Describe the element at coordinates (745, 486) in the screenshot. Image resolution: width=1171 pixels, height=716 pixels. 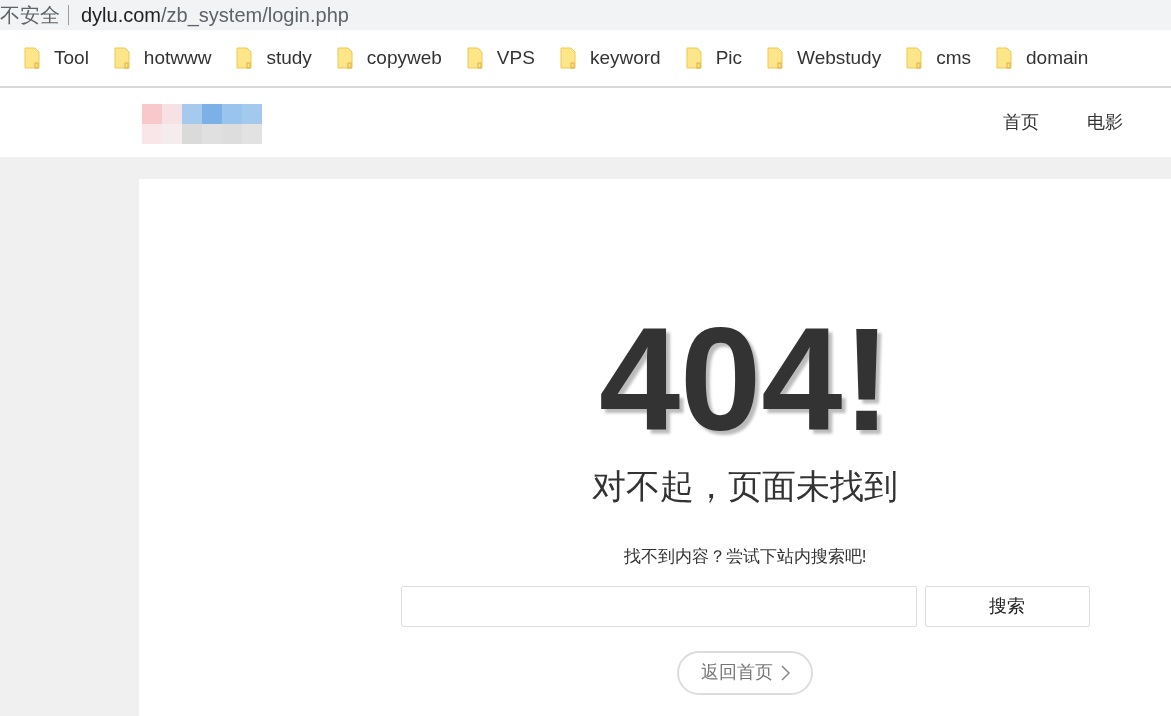
I see `error-title: 对不起，页面未找到` at that location.